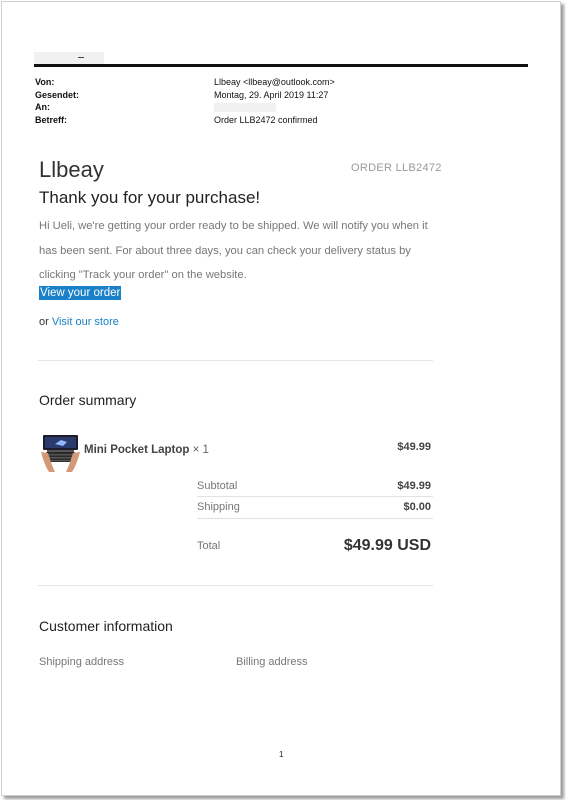 The image size is (566, 800). I want to click on product-quantity: × 1, so click(200, 450).